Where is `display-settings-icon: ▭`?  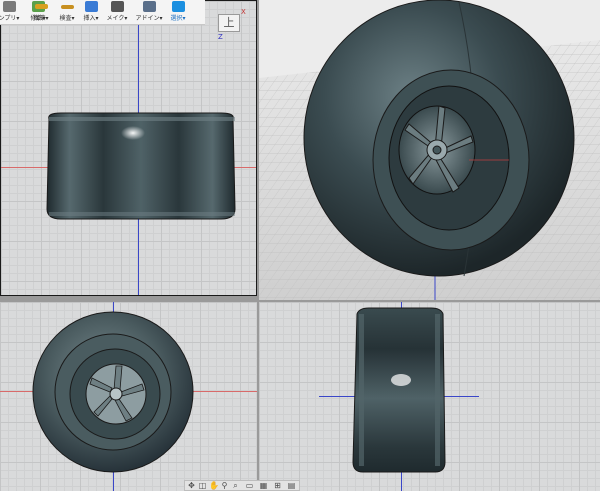
display-settings-icon: ▭ is located at coordinates (249, 485).